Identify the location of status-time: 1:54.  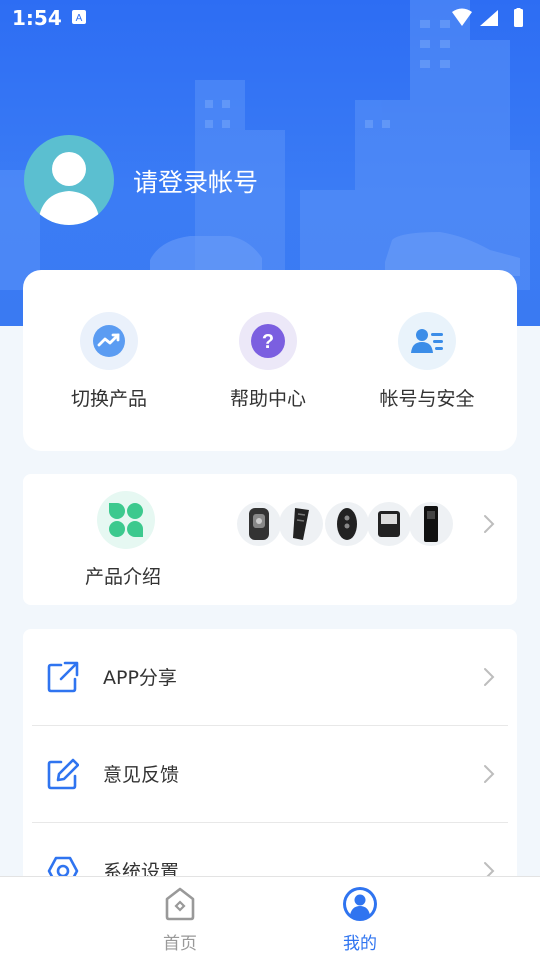
(37, 18).